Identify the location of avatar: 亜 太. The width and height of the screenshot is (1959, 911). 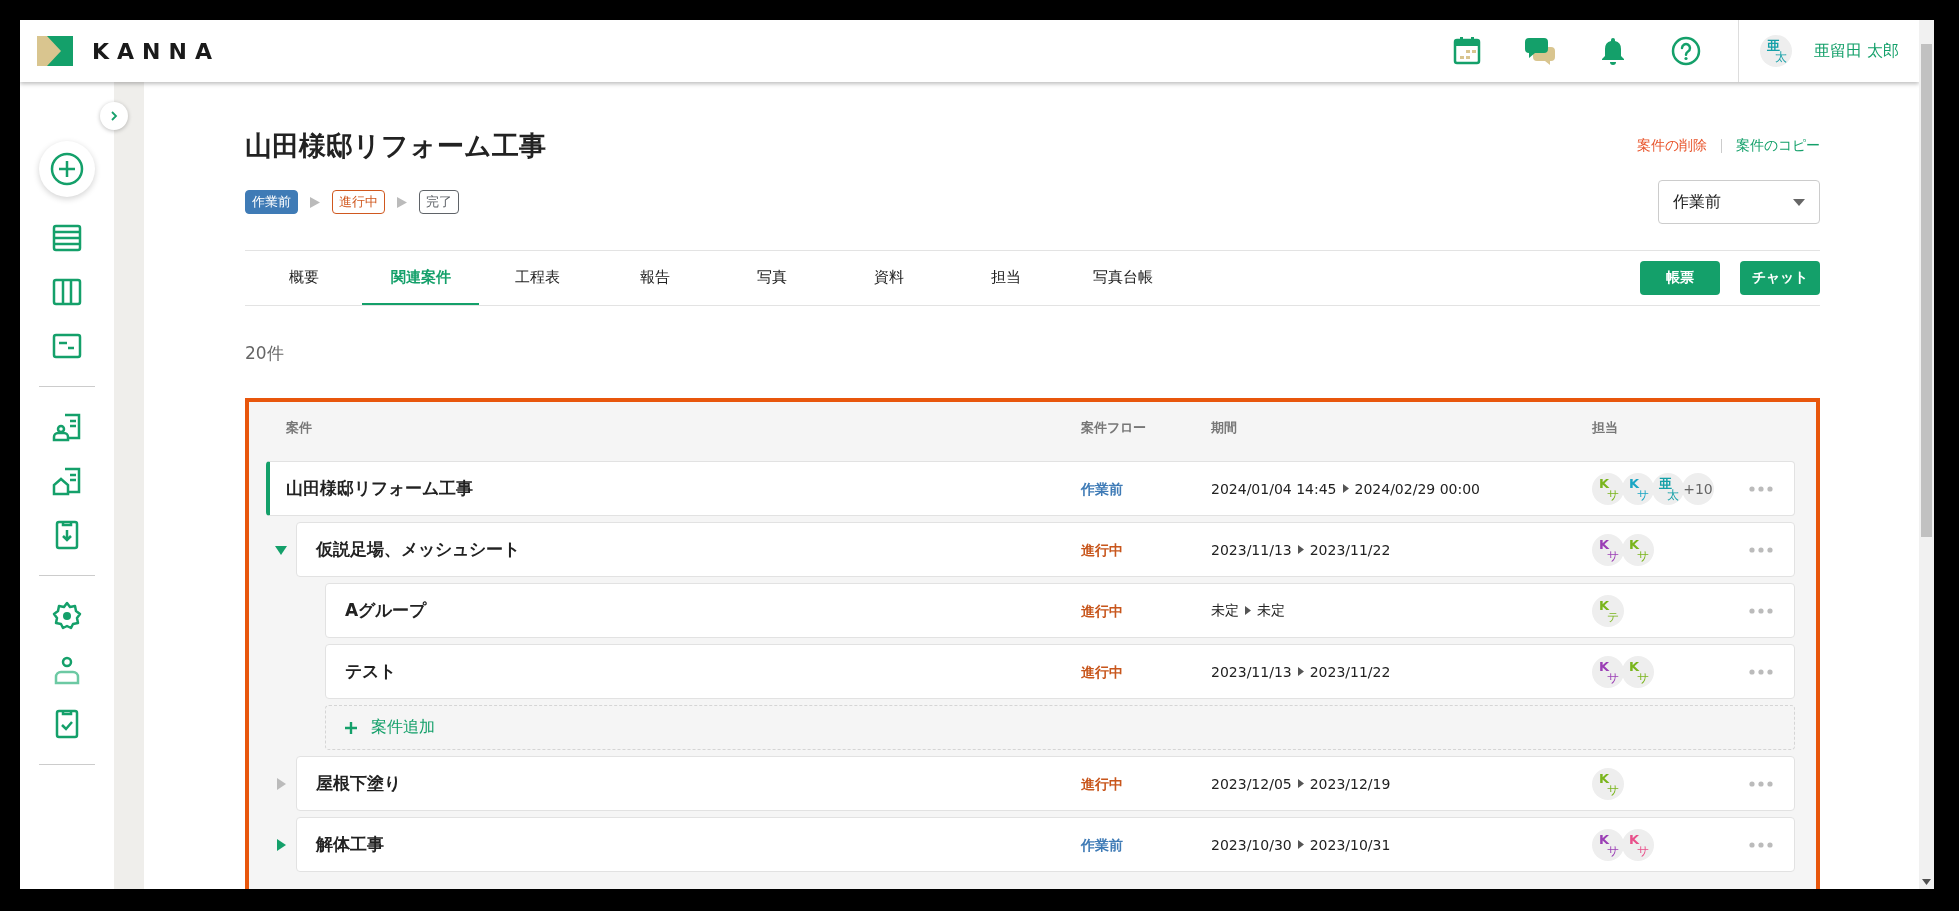
(1668, 488).